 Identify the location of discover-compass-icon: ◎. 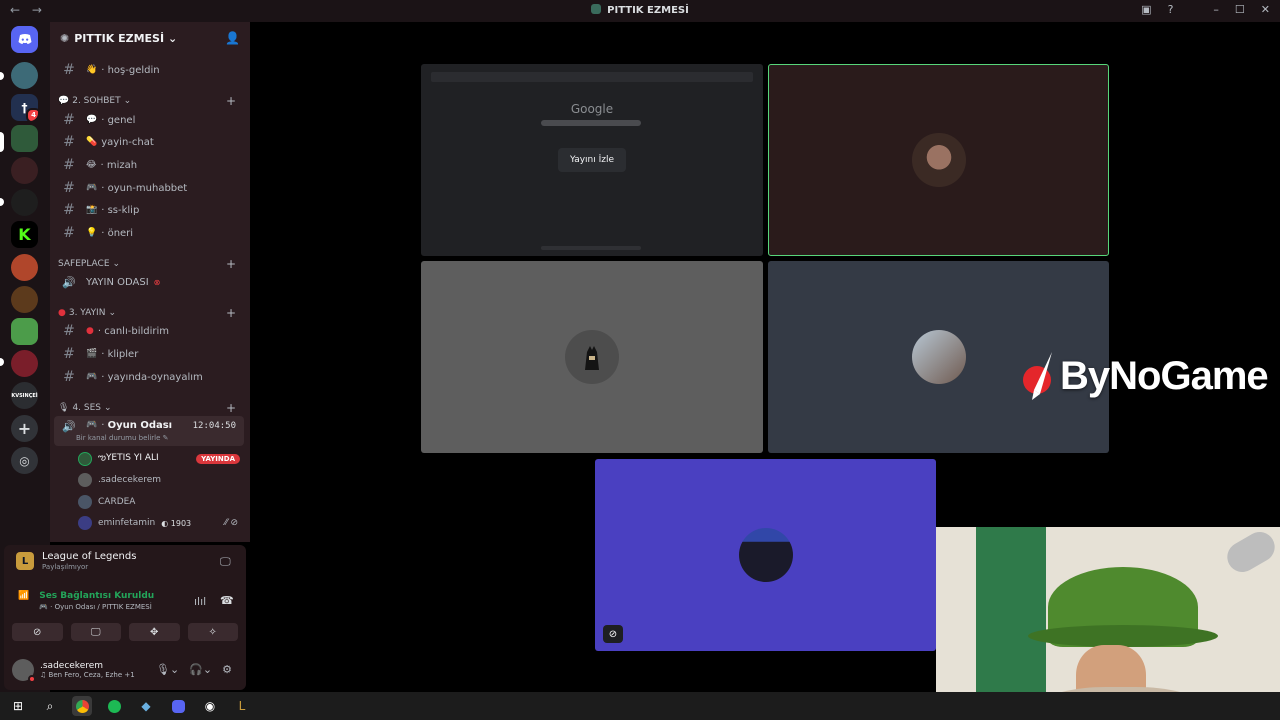
(24, 460).